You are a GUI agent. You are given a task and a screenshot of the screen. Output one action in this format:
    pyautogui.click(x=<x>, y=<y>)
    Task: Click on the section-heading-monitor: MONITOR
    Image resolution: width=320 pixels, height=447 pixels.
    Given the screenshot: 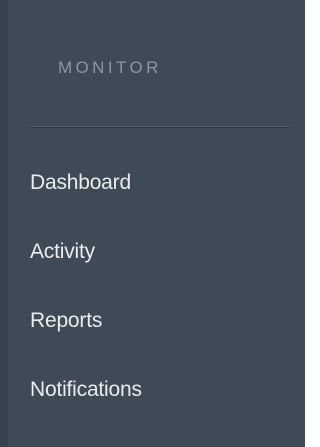 What is the action you would take?
    pyautogui.click(x=110, y=67)
    